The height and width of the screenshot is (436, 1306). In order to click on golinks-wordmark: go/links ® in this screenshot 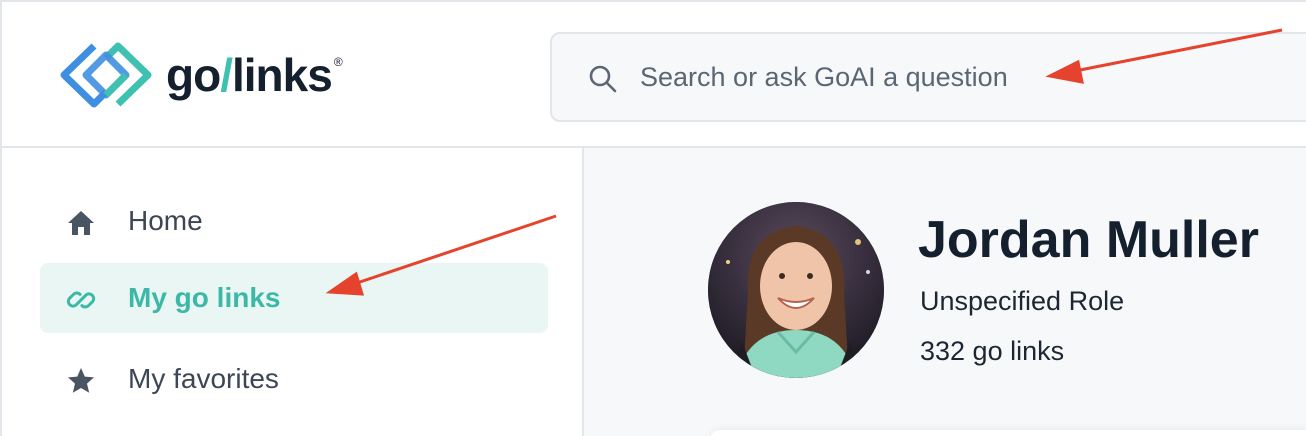, I will do `click(254, 75)`.